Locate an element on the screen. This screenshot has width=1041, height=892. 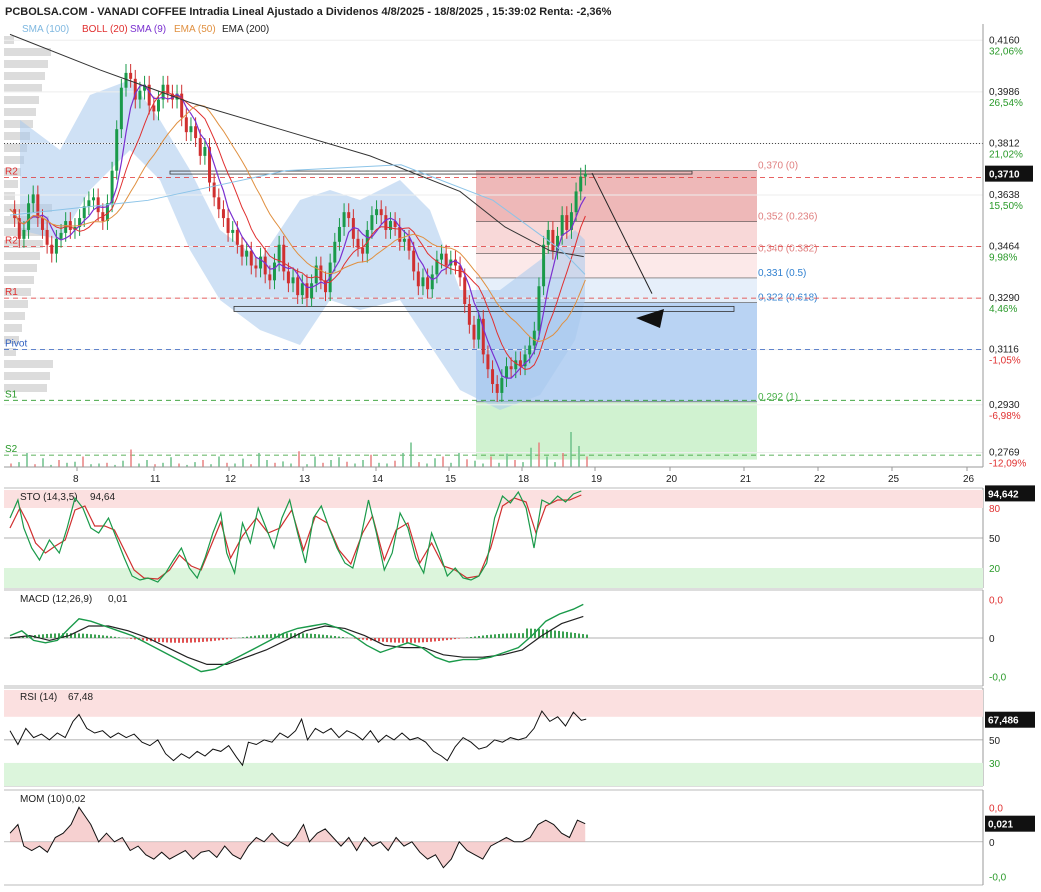
indicator-panel: 705030RSI (14)67,4867,486 is located at coordinates (519, 737).